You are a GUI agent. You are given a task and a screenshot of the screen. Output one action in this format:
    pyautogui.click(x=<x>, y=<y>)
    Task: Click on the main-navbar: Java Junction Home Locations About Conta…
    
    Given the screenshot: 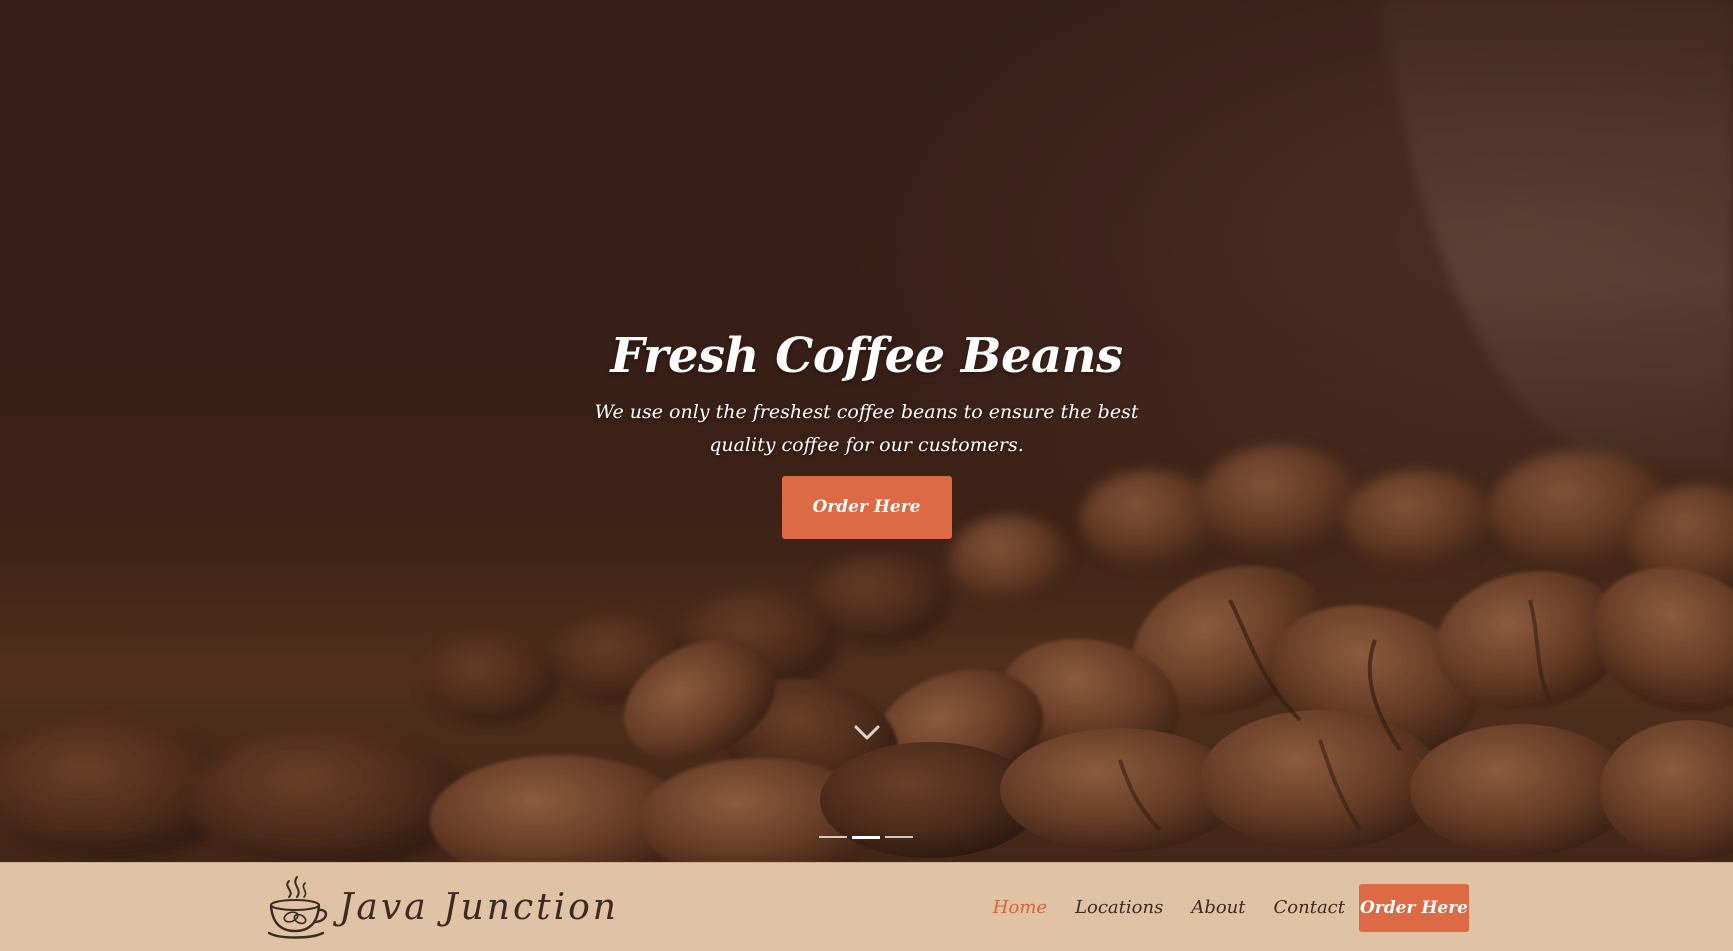 What is the action you would take?
    pyautogui.click(x=866, y=906)
    